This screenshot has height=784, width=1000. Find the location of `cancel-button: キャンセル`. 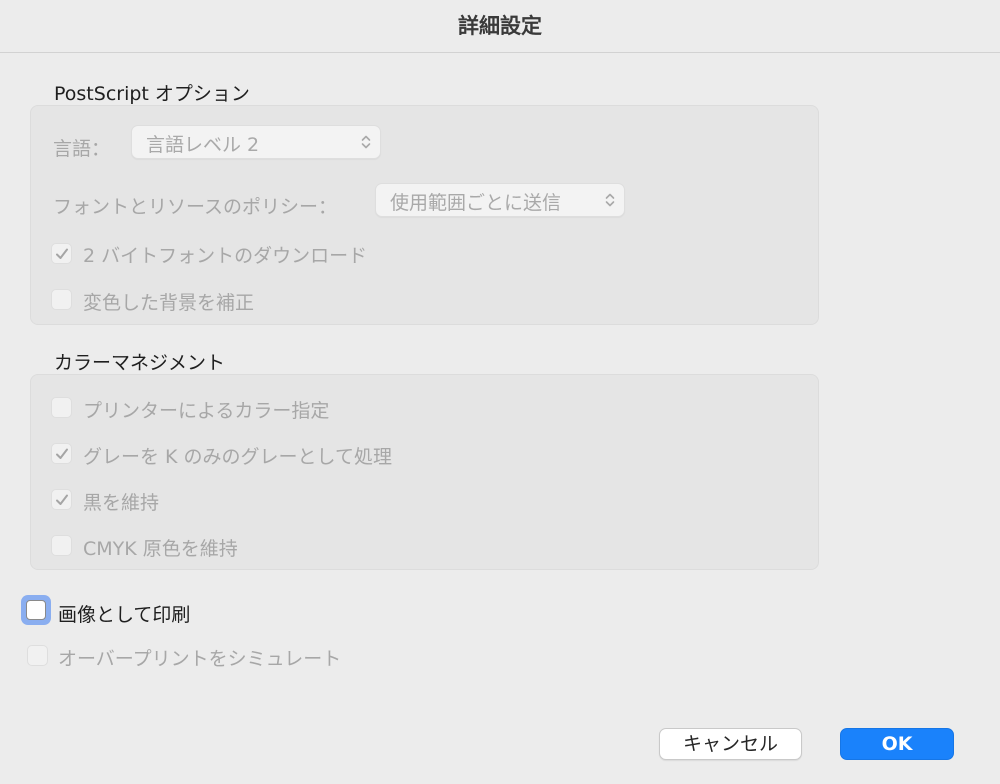

cancel-button: キャンセル is located at coordinates (730, 744).